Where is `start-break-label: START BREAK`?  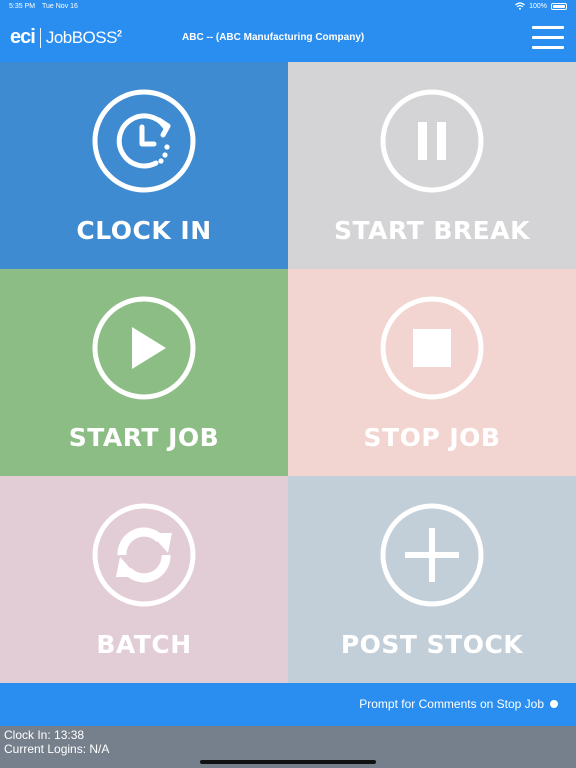
start-break-label: START BREAK is located at coordinates (432, 230).